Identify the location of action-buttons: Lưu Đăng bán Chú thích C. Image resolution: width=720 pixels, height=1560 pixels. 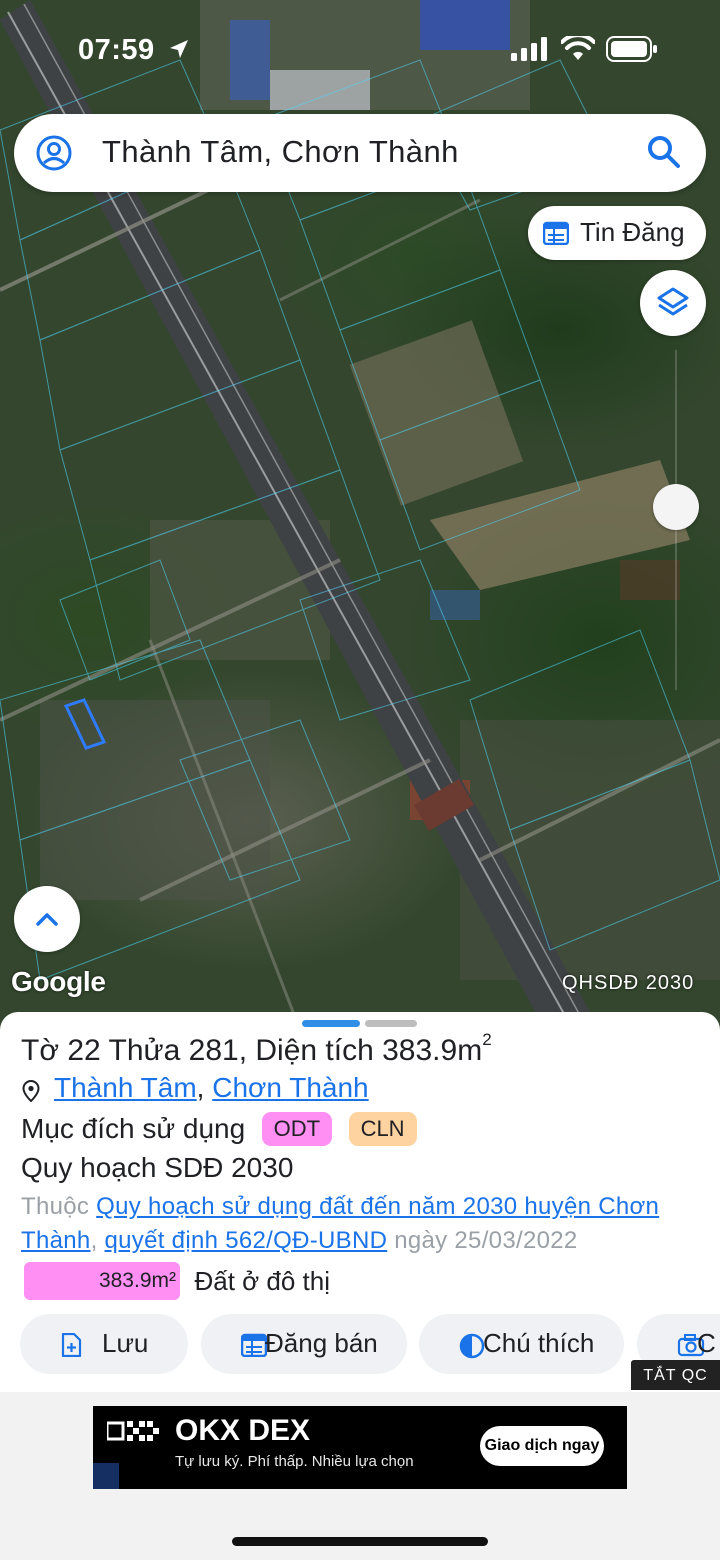
(370, 1344).